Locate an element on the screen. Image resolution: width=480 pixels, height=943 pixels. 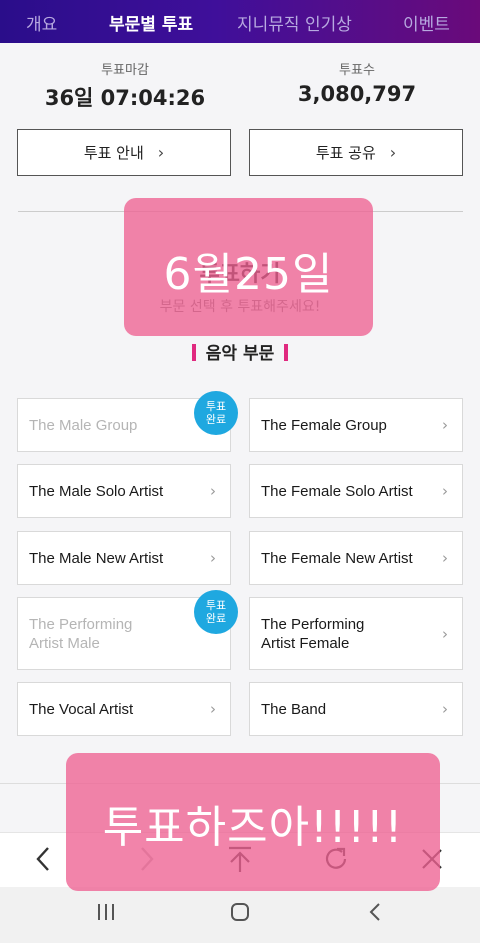
deadline-label: 투표마감 is located at coordinates (125, 70).